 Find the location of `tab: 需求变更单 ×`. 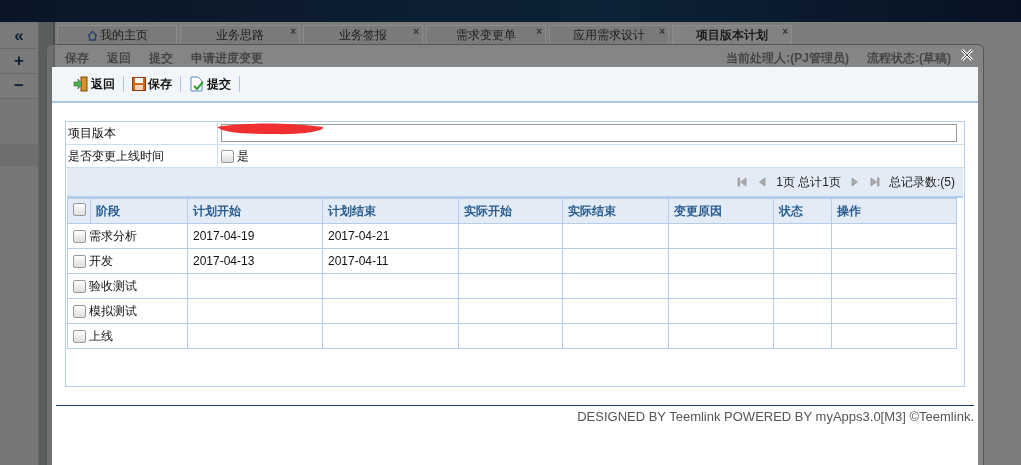

tab: 需求变更单 × is located at coordinates (486, 35).